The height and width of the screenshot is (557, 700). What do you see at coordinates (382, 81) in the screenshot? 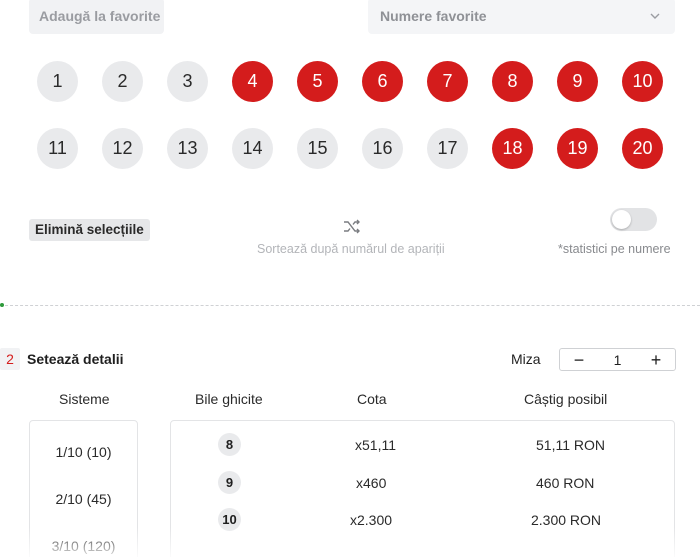
I see `number-ball: 6` at bounding box center [382, 81].